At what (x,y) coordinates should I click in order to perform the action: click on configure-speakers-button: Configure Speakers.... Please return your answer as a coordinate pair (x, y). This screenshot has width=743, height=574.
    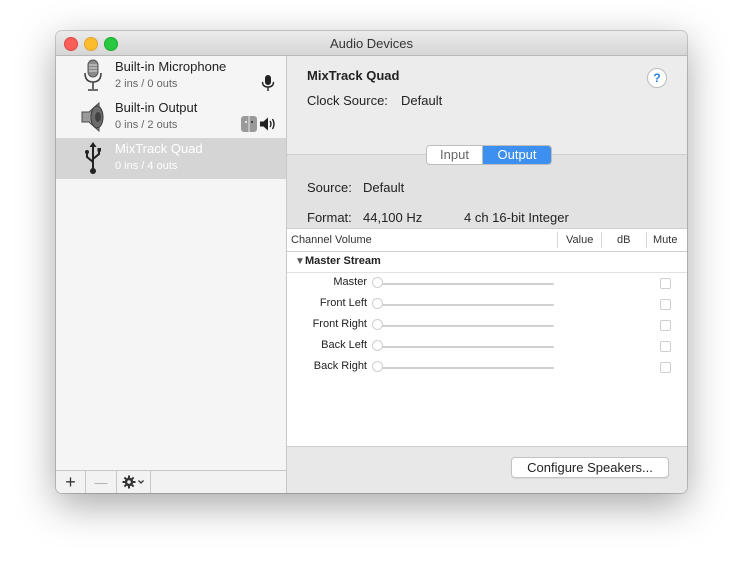
    Looking at the image, I should click on (590, 467).